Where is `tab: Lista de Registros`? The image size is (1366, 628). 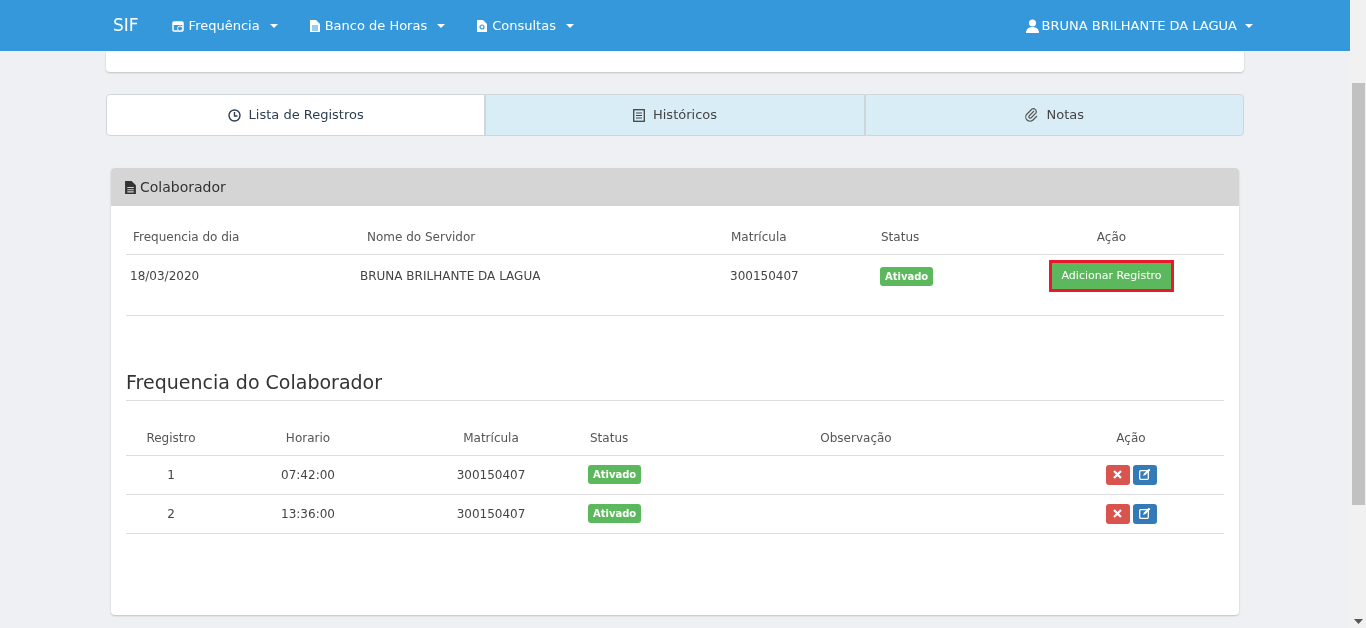
tab: Lista de Registros is located at coordinates (296, 115).